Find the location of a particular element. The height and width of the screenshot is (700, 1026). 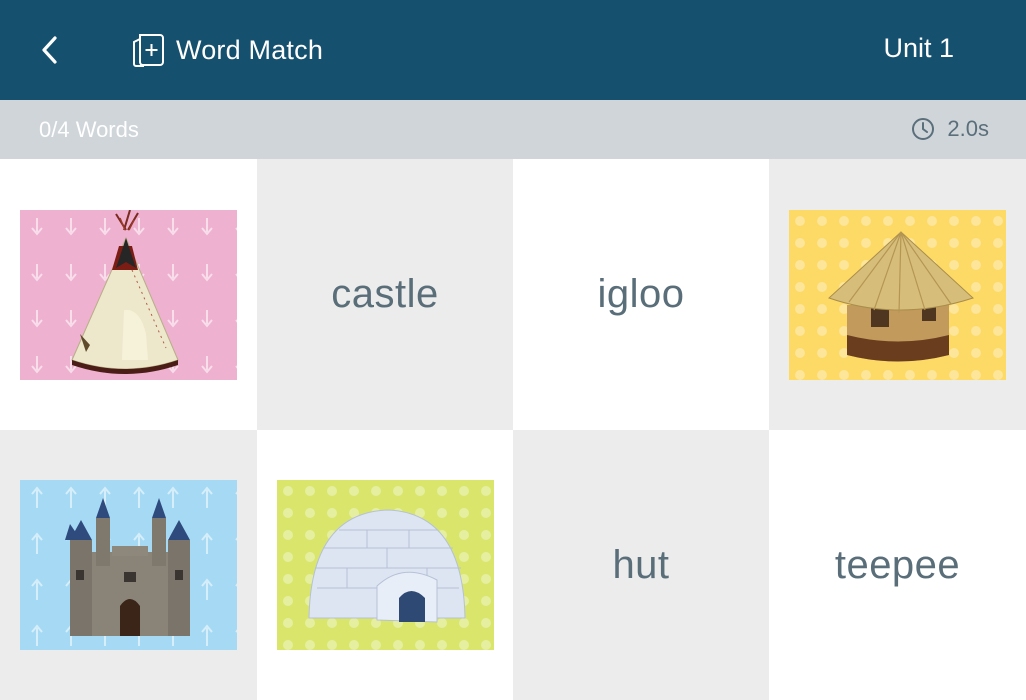

card-word-igloo: igloo is located at coordinates (641, 294).